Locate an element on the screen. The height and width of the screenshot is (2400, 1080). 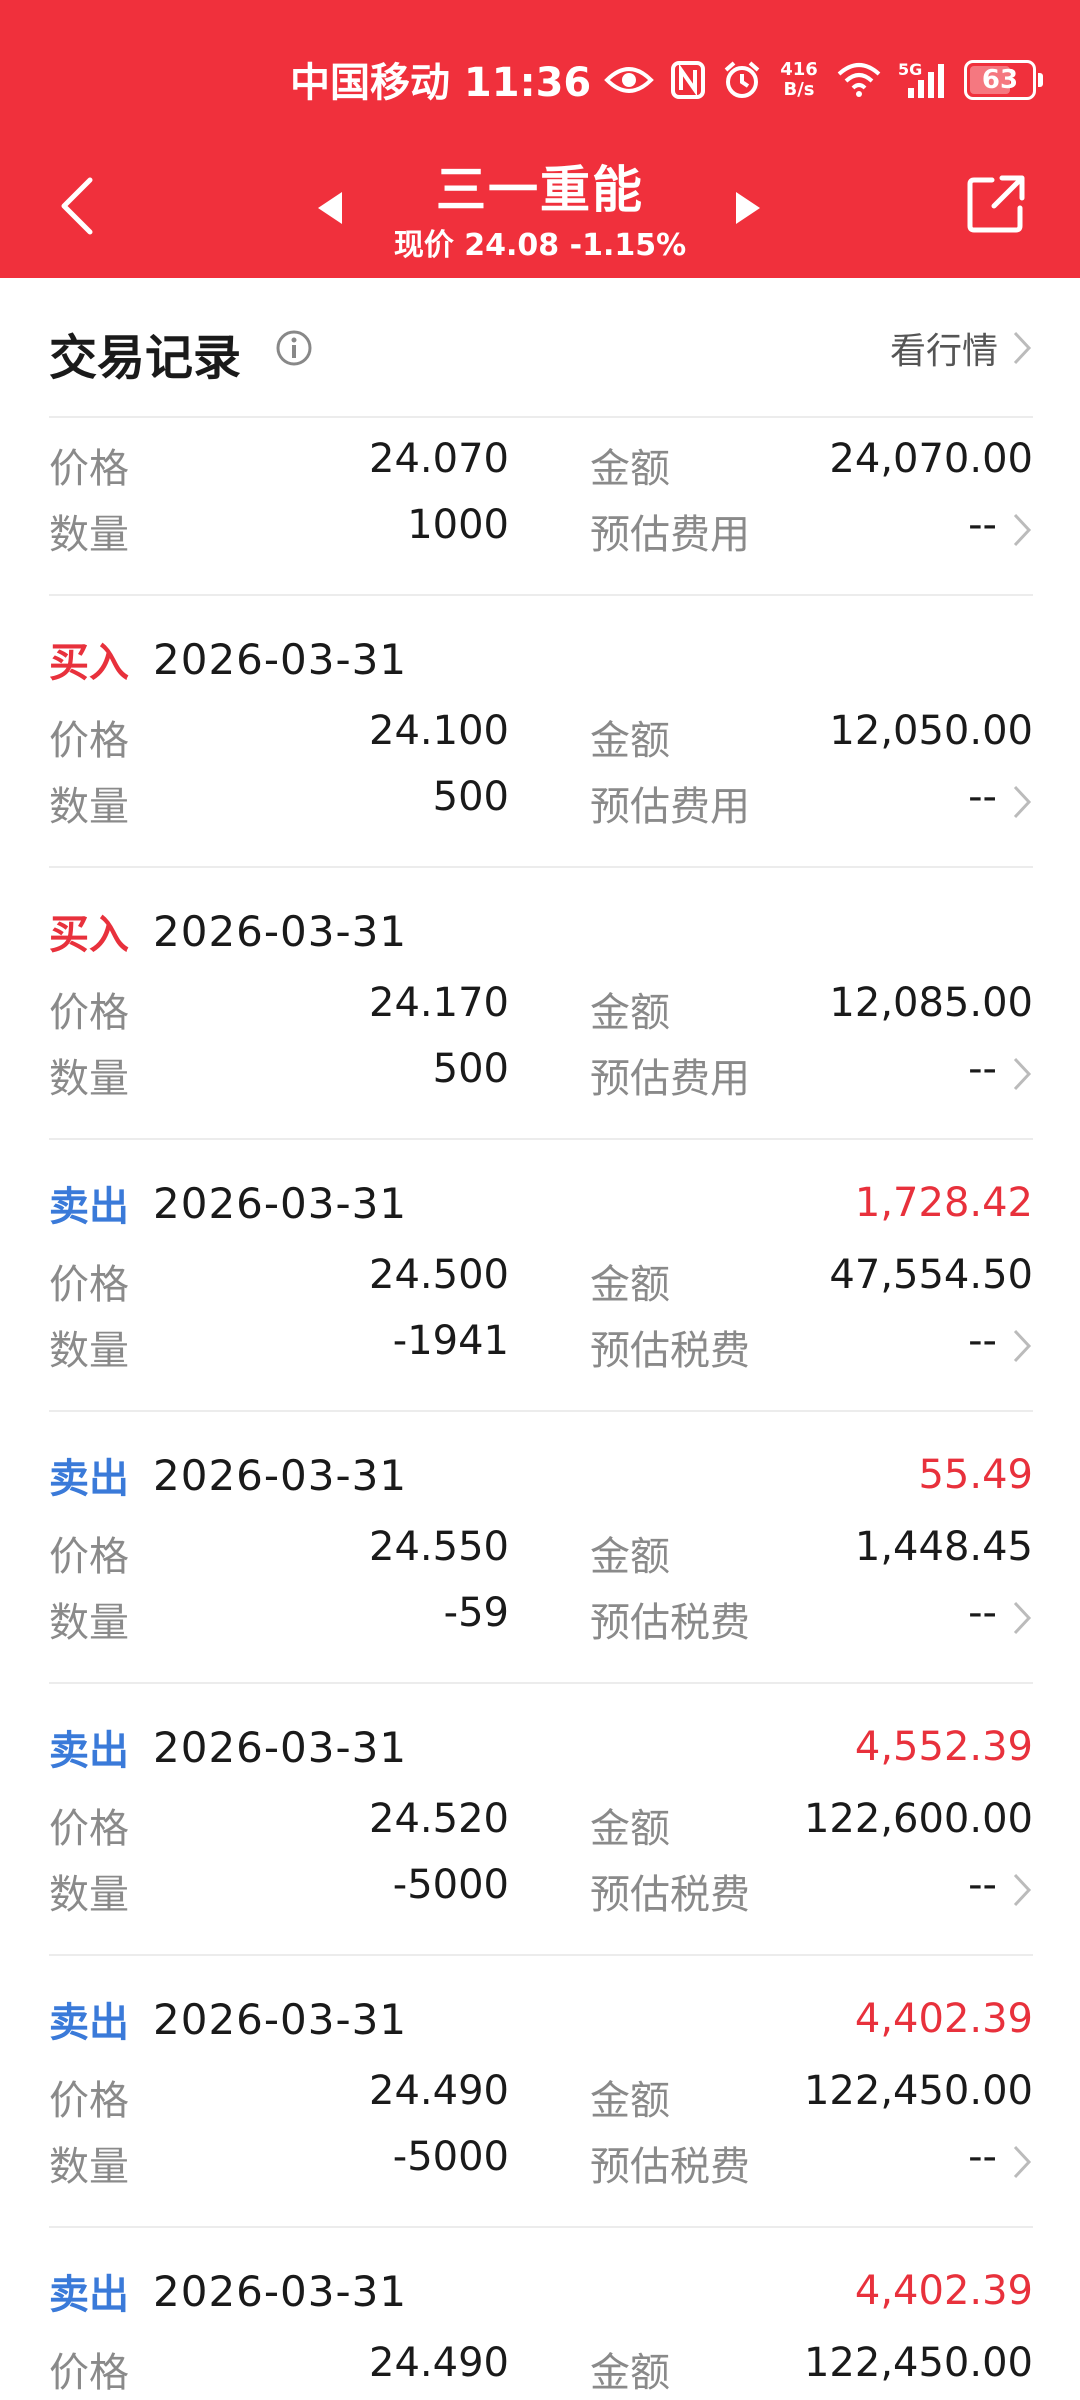
trade-side-badge: 买入 is located at coordinates (89, 935).